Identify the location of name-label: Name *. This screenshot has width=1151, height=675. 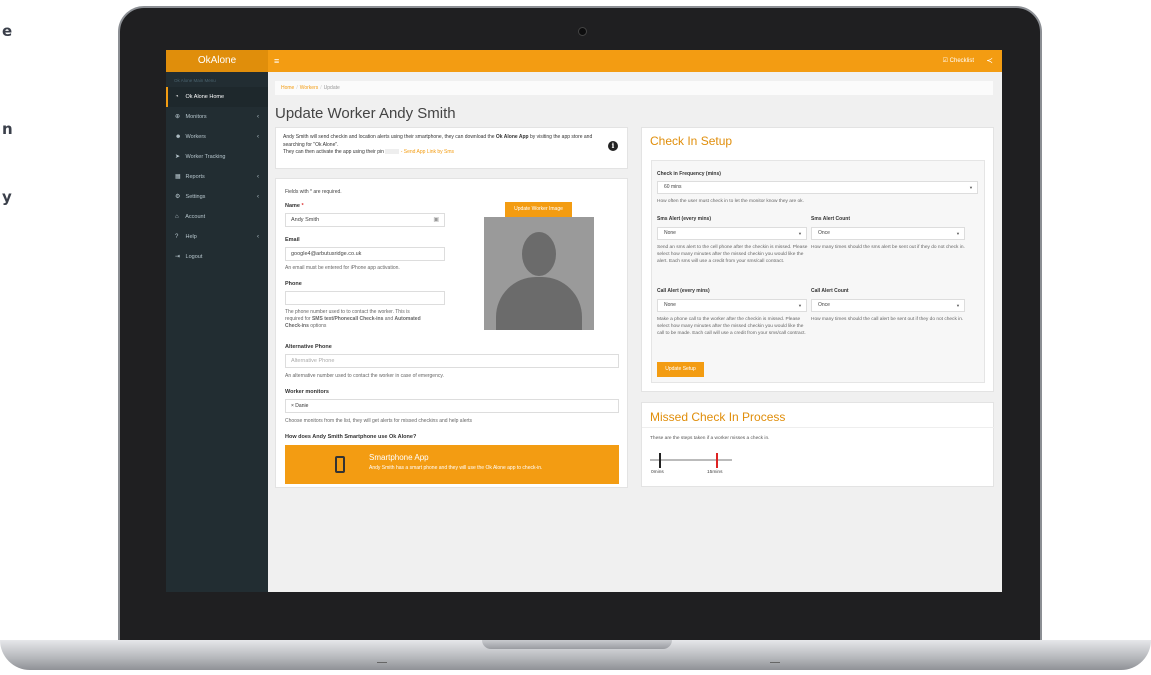
(294, 206).